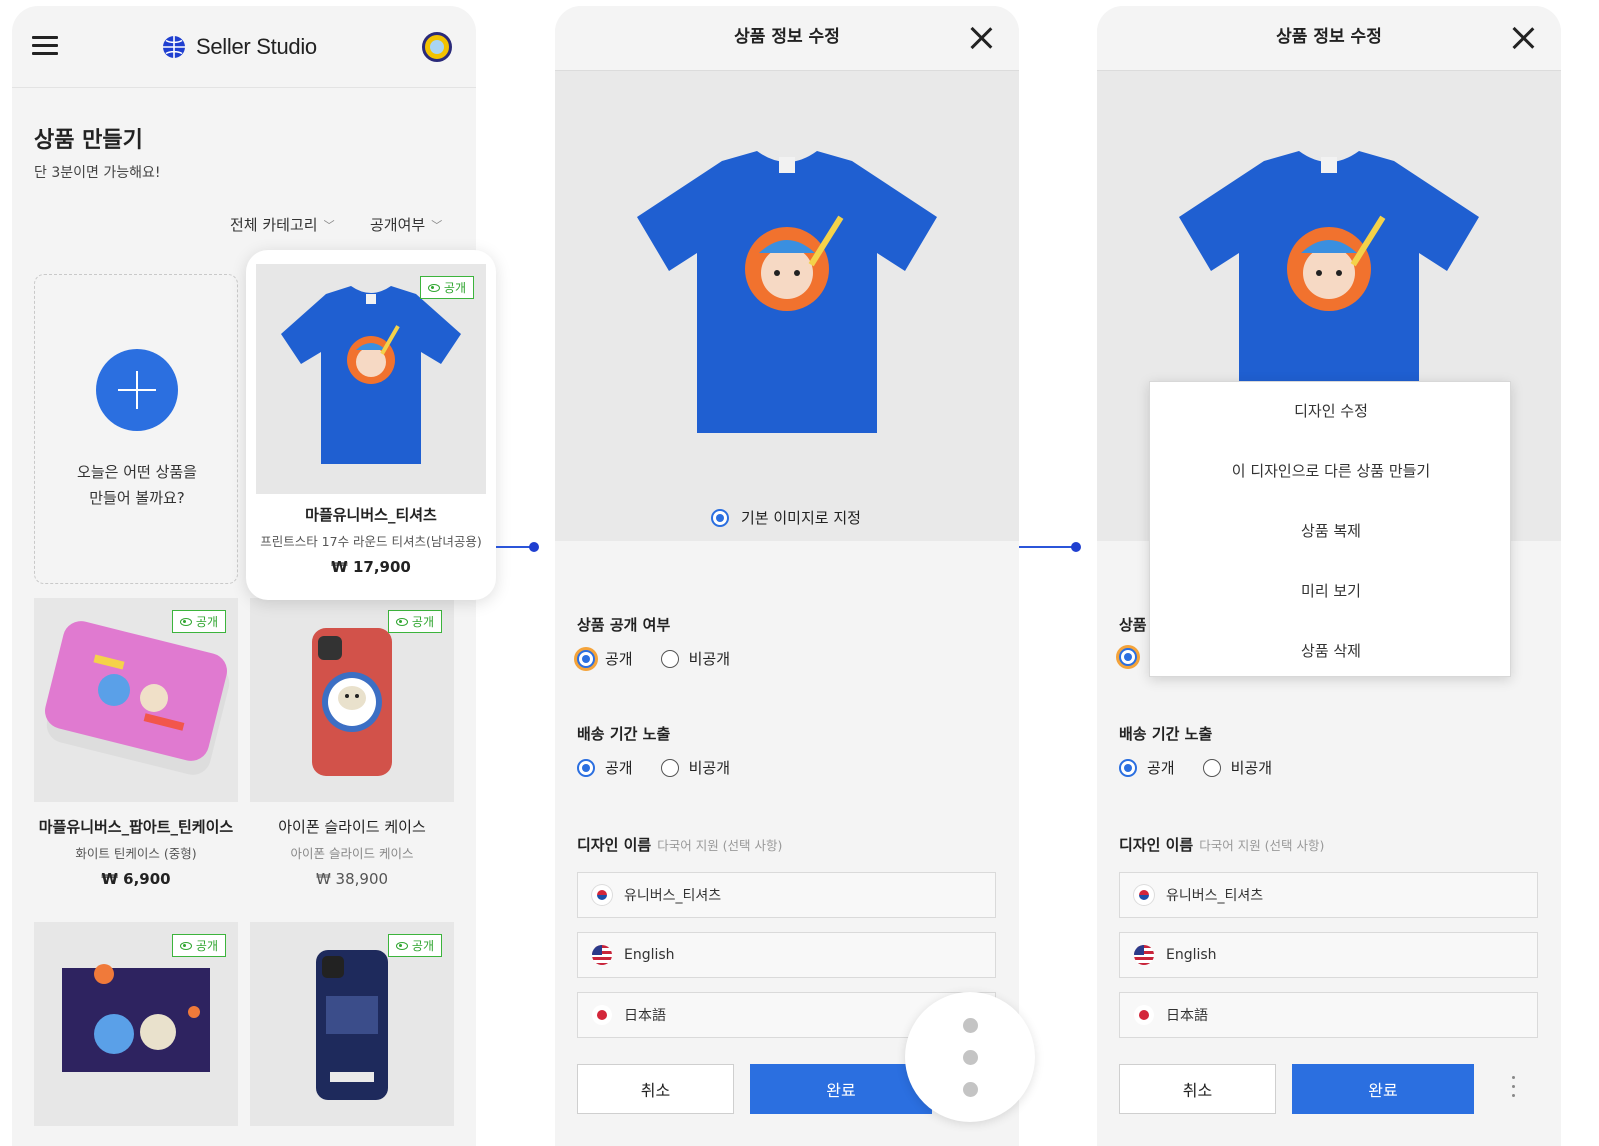 The height and width of the screenshot is (1146, 1599). What do you see at coordinates (371, 515) in the screenshot?
I see `product-name: 마플유니버스_티셔츠` at bounding box center [371, 515].